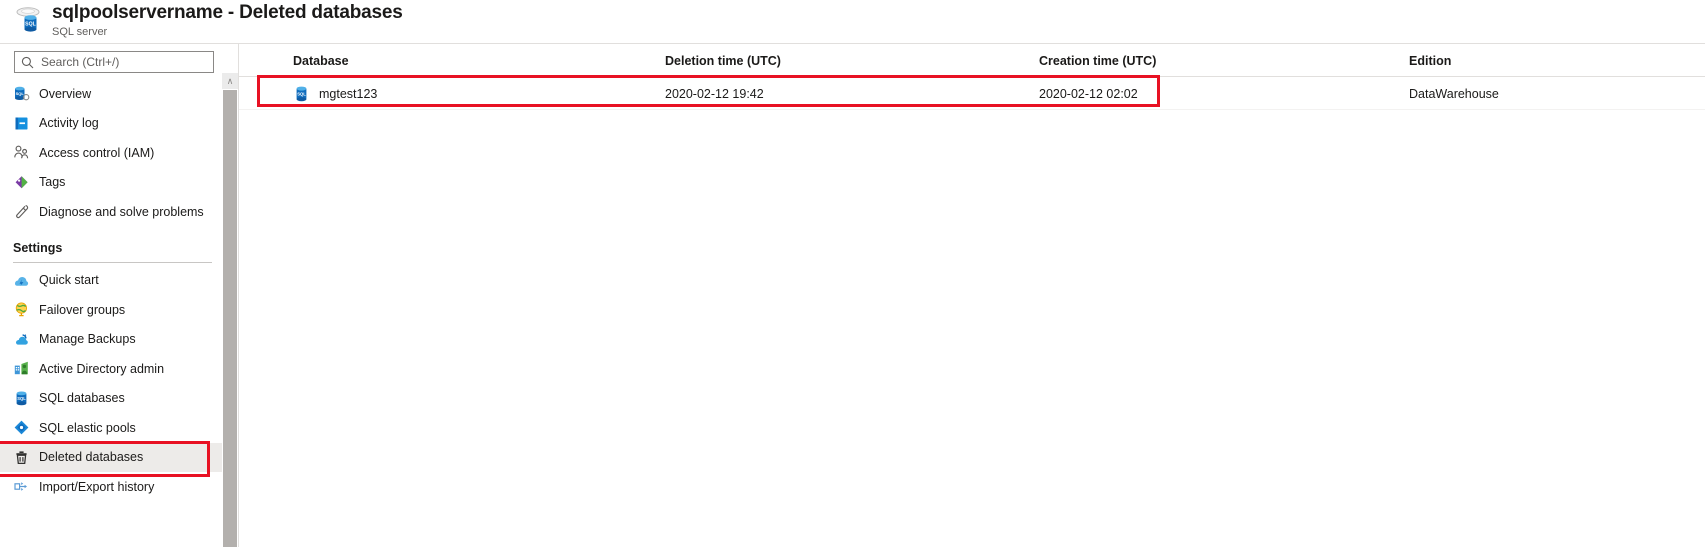 The height and width of the screenshot is (547, 1705). What do you see at coordinates (82, 398) in the screenshot?
I see `sidebar-item-label: SQL databases` at bounding box center [82, 398].